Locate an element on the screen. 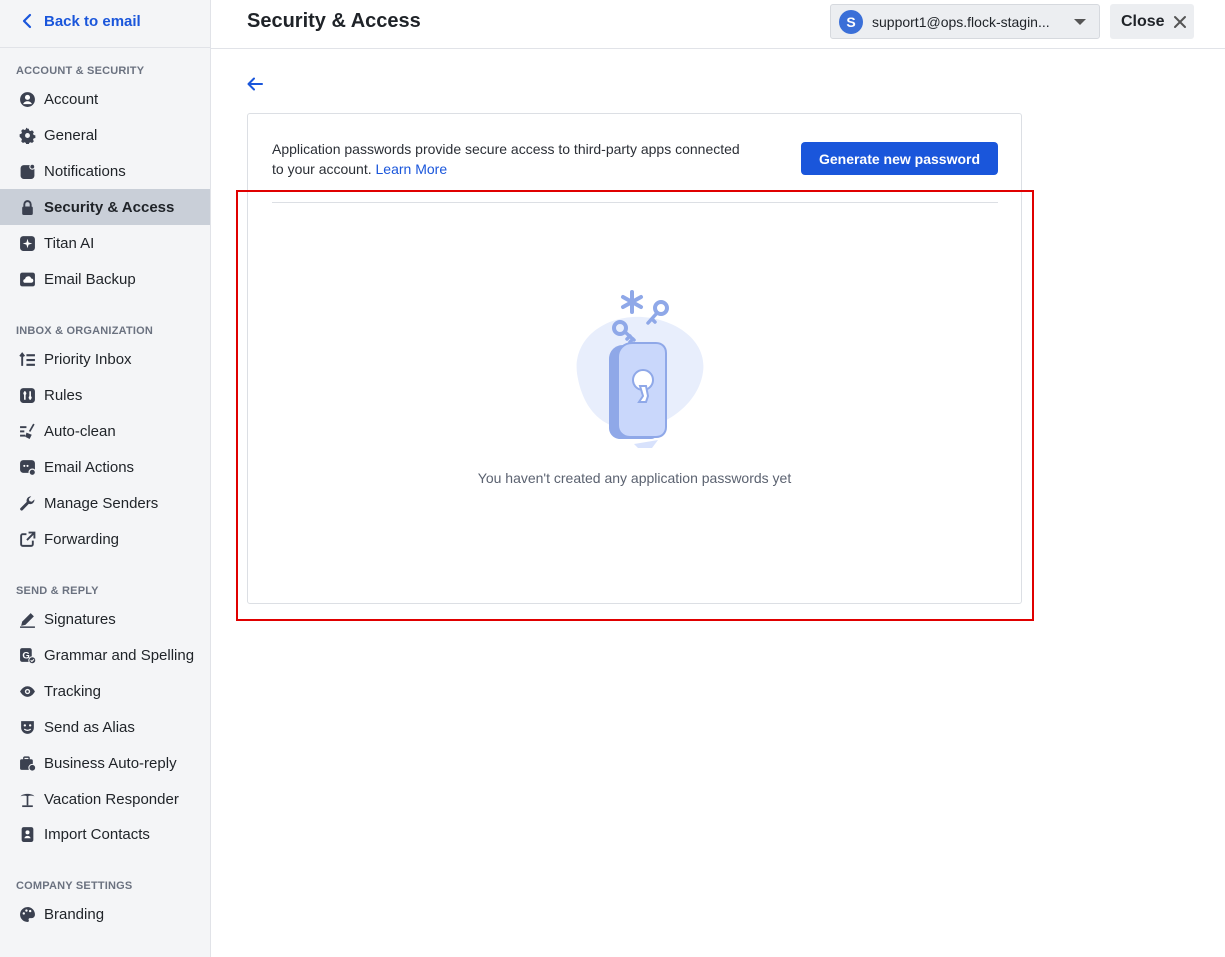 Image resolution: width=1225 pixels, height=957 pixels. sidebar-item-signatures: Signatures is located at coordinates (105, 619).